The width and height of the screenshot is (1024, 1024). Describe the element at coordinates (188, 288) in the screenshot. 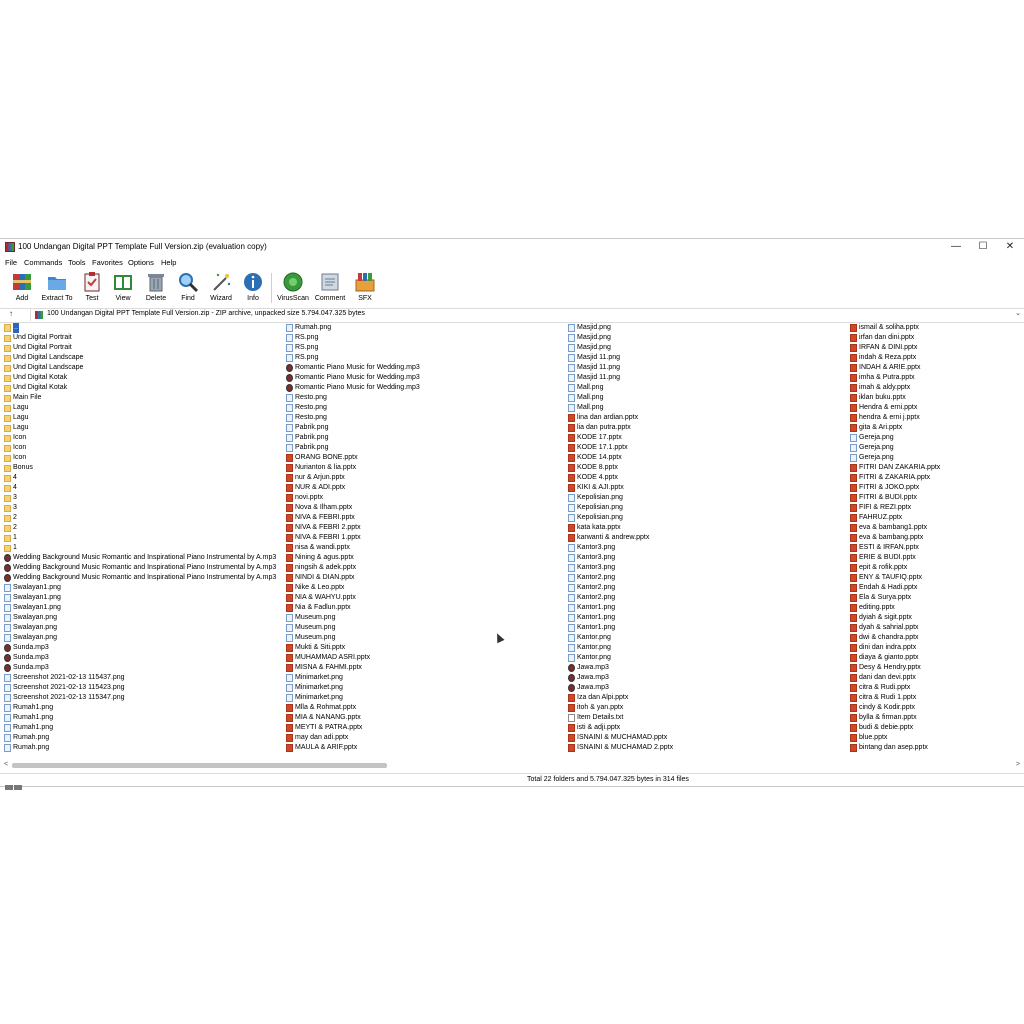

I see `find-button: Find` at that location.